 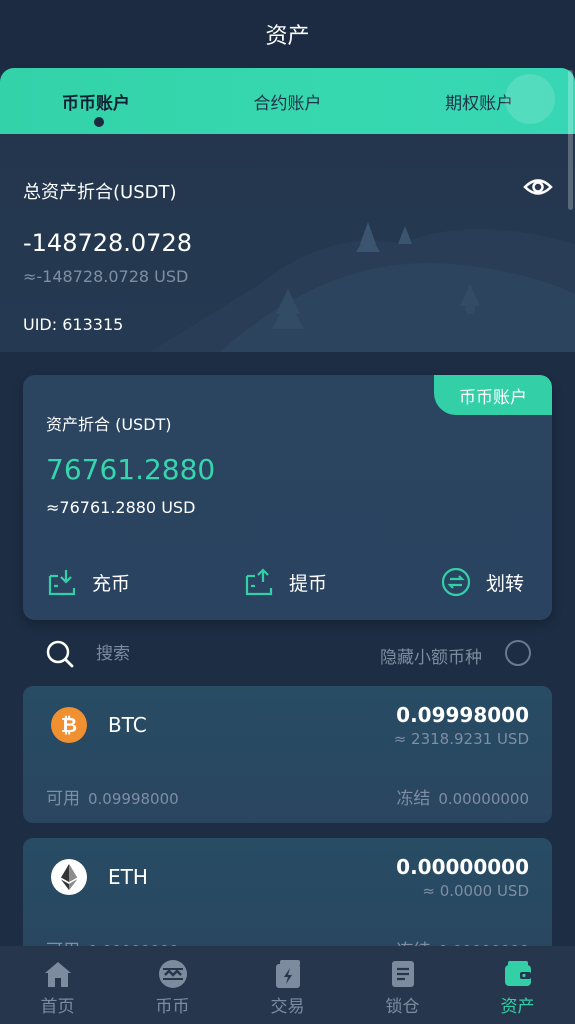 What do you see at coordinates (285, 582) in the screenshot?
I see `withdraw-button: 提币` at bounding box center [285, 582].